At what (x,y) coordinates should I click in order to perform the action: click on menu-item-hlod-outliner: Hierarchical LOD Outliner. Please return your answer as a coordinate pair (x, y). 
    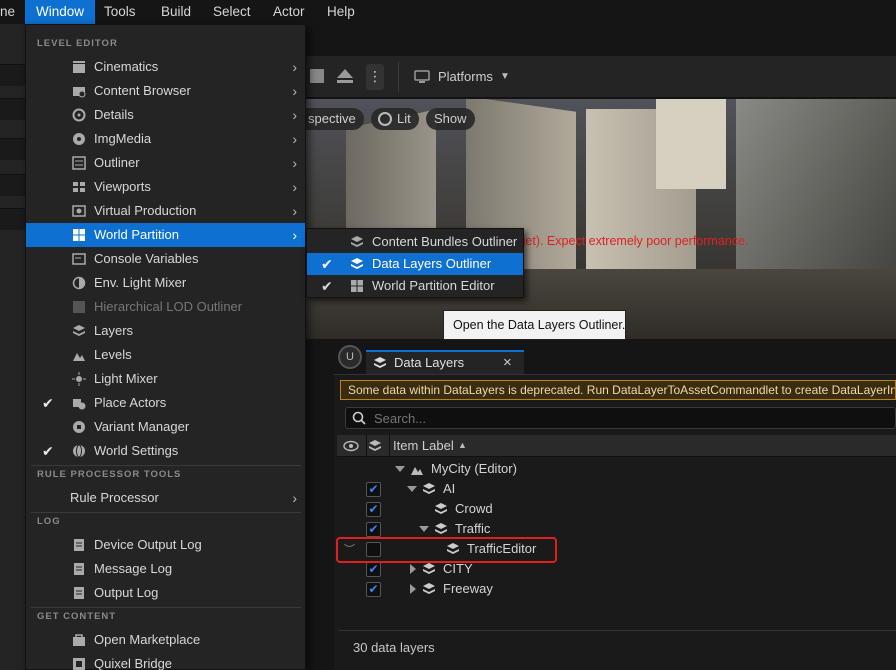
    Looking at the image, I should click on (165, 307).